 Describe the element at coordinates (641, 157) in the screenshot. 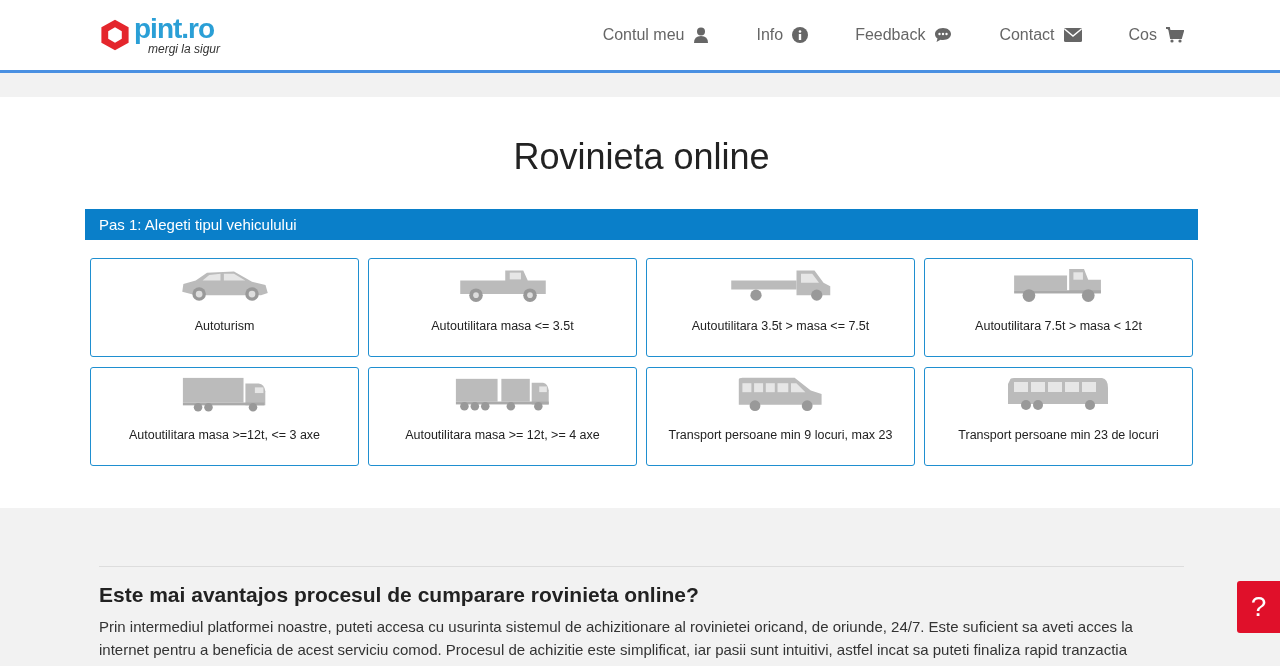

I see `page-title: Rovinieta online` at that location.